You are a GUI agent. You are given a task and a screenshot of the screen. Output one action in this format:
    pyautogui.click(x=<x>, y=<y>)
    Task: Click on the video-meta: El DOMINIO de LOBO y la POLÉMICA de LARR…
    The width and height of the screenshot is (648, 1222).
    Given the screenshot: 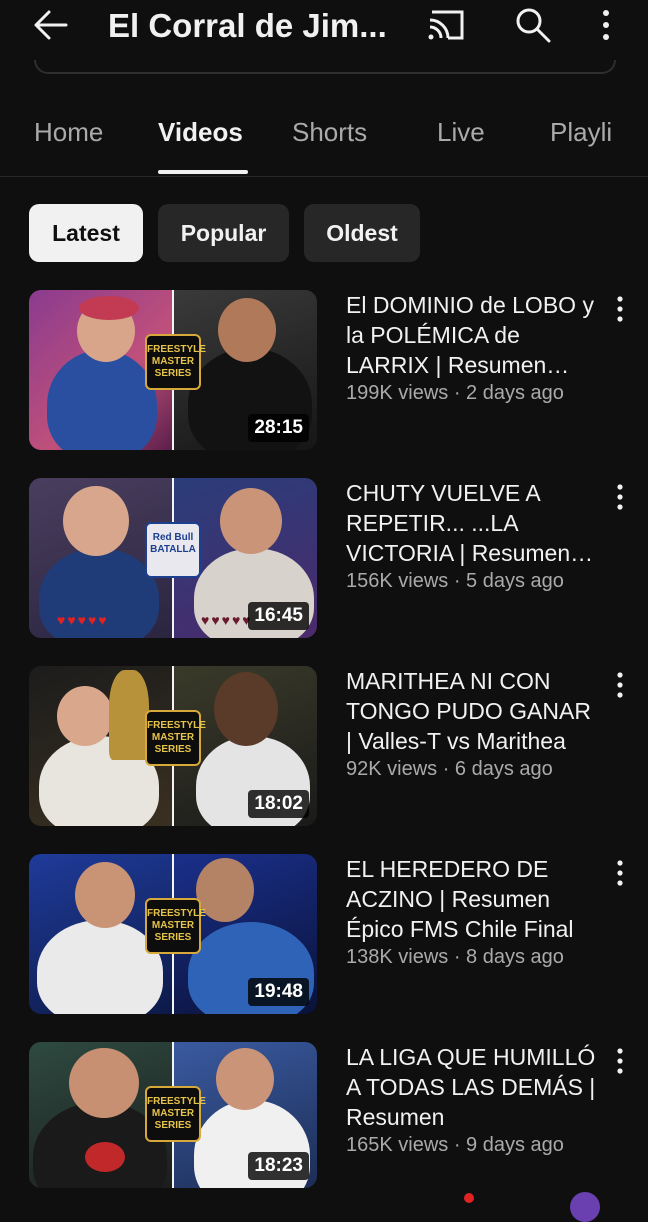 What is the action you would take?
    pyautogui.click(x=472, y=348)
    